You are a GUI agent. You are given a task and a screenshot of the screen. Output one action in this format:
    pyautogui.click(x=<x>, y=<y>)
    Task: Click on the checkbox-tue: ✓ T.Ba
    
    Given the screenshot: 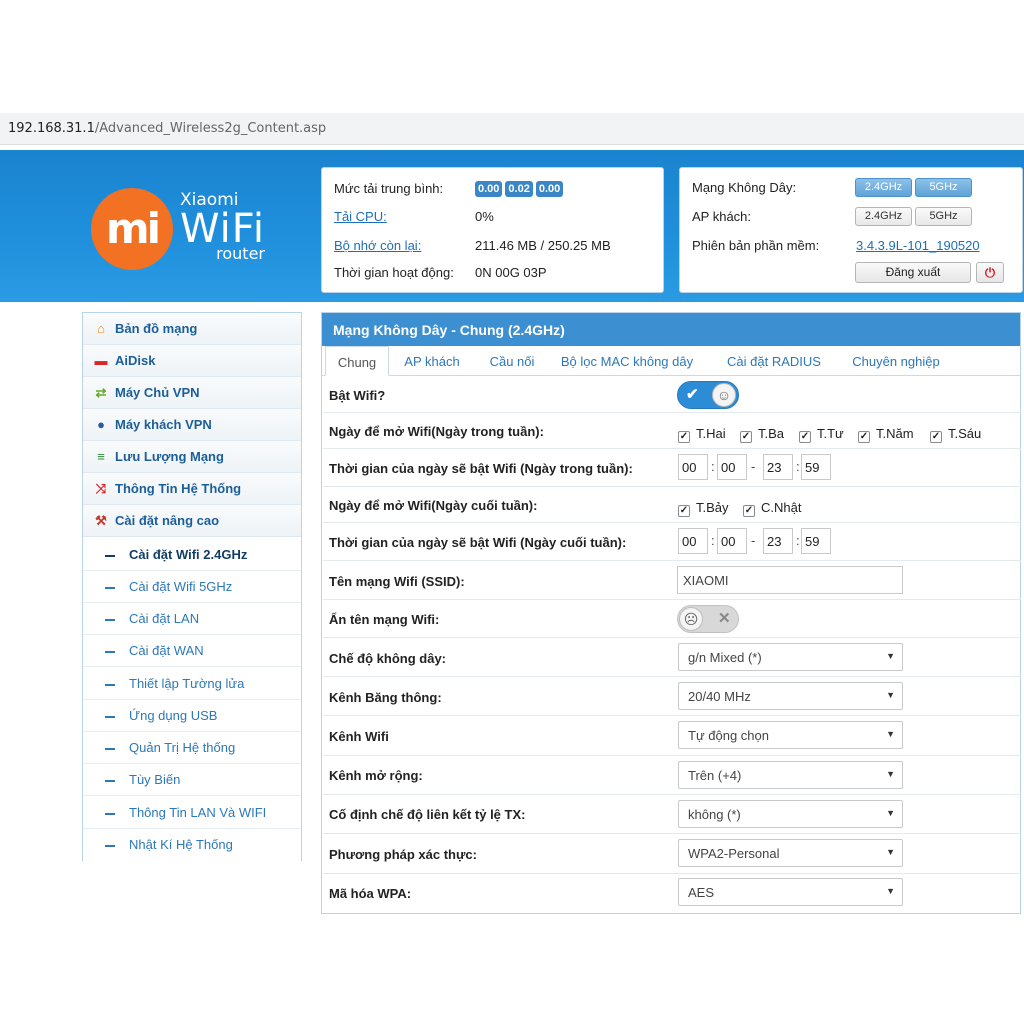 What is the action you would take?
    pyautogui.click(x=762, y=434)
    